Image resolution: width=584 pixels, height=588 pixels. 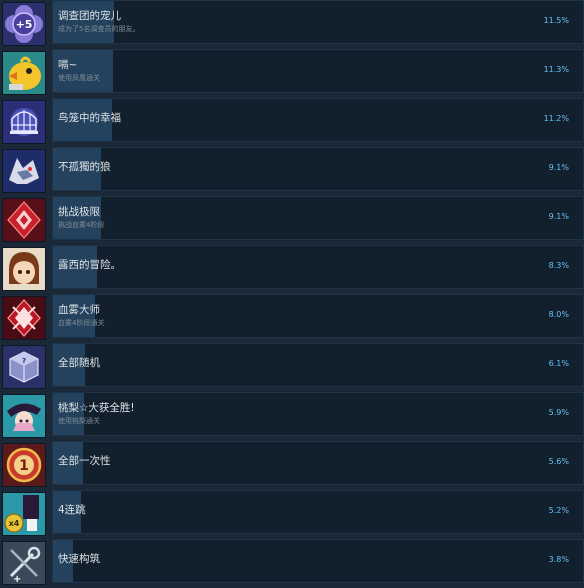 What do you see at coordinates (24, 269) in the screenshot?
I see `lucy-portrait-icon` at bounding box center [24, 269].